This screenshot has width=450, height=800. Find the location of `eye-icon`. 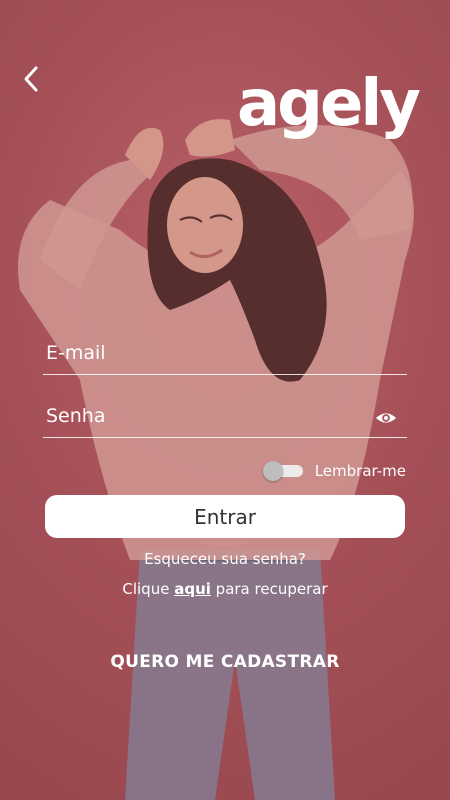

eye-icon is located at coordinates (386, 418).